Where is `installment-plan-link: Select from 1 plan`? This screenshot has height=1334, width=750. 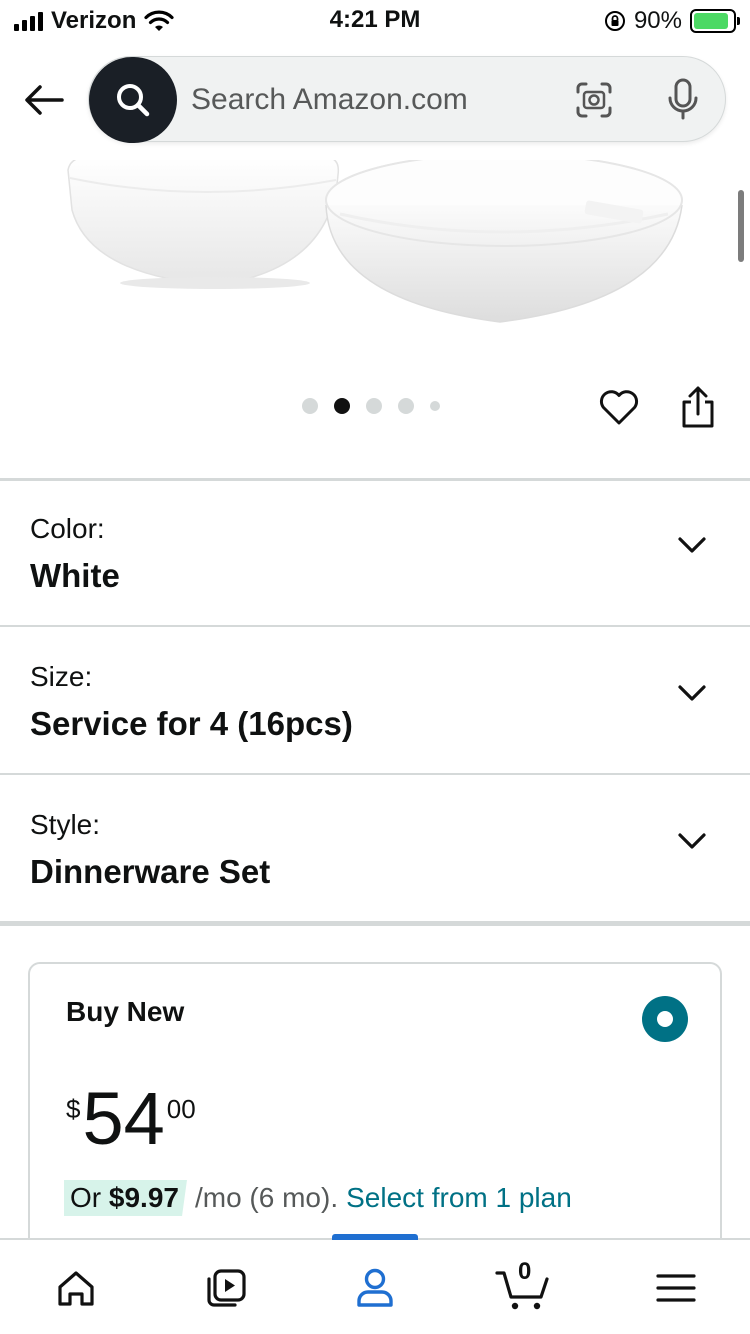 installment-plan-link: Select from 1 plan is located at coordinates (459, 1198).